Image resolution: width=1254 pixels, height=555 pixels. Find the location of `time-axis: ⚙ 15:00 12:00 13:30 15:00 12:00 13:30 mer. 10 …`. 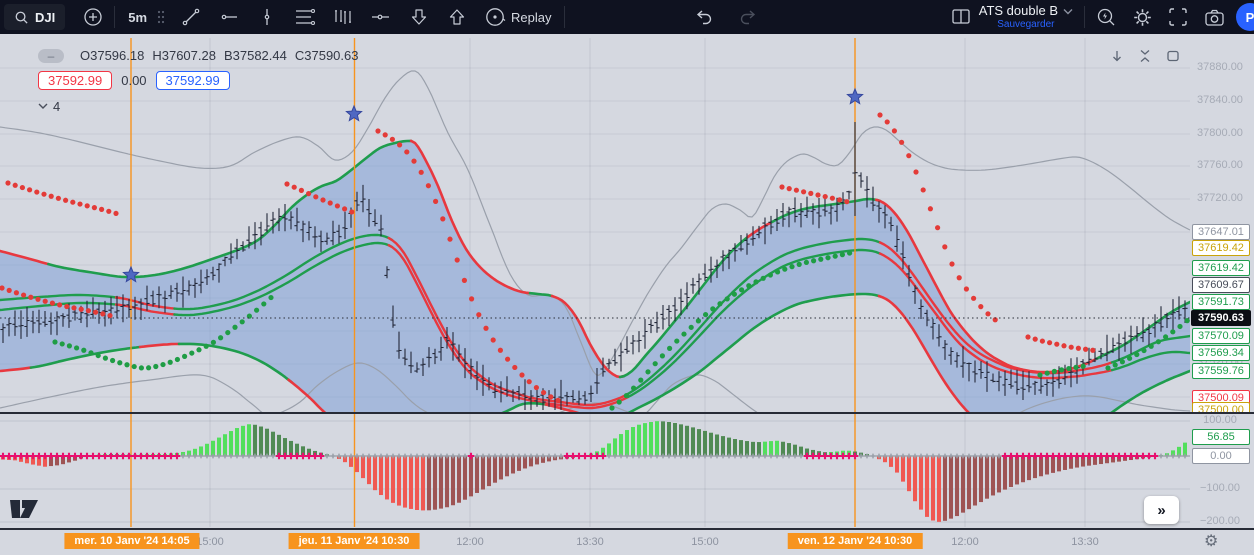

time-axis: ⚙ 15:00 12:00 13:30 15:00 12:00 13:30 mer. 10 … is located at coordinates (627, 541).